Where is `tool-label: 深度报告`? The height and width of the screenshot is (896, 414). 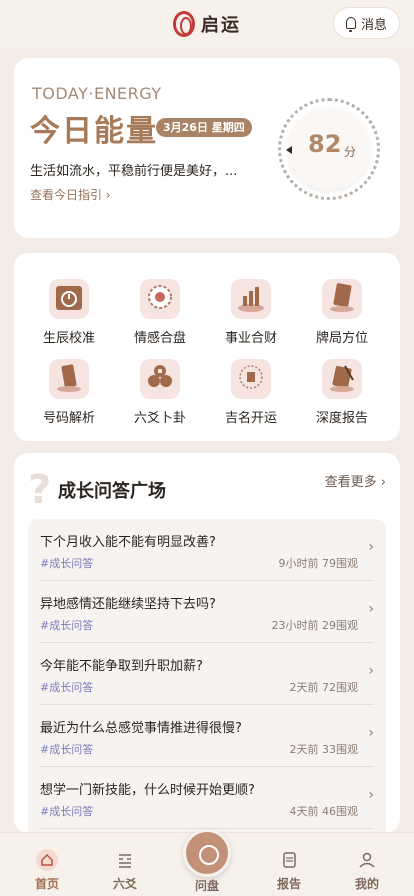
tool-label: 深度报告 is located at coordinates (341, 418).